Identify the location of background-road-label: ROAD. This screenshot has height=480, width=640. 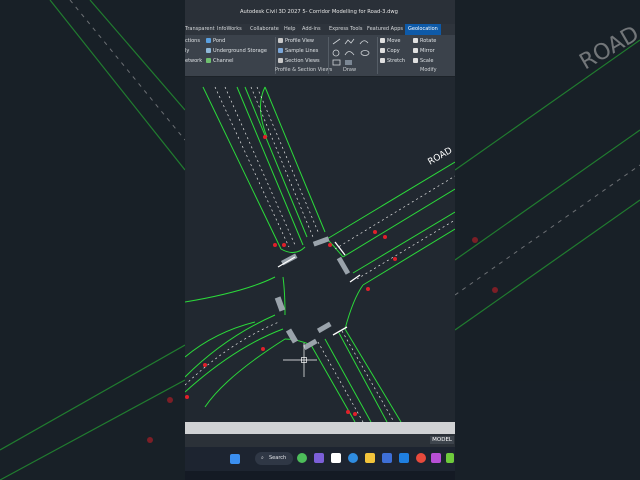
(608, 48).